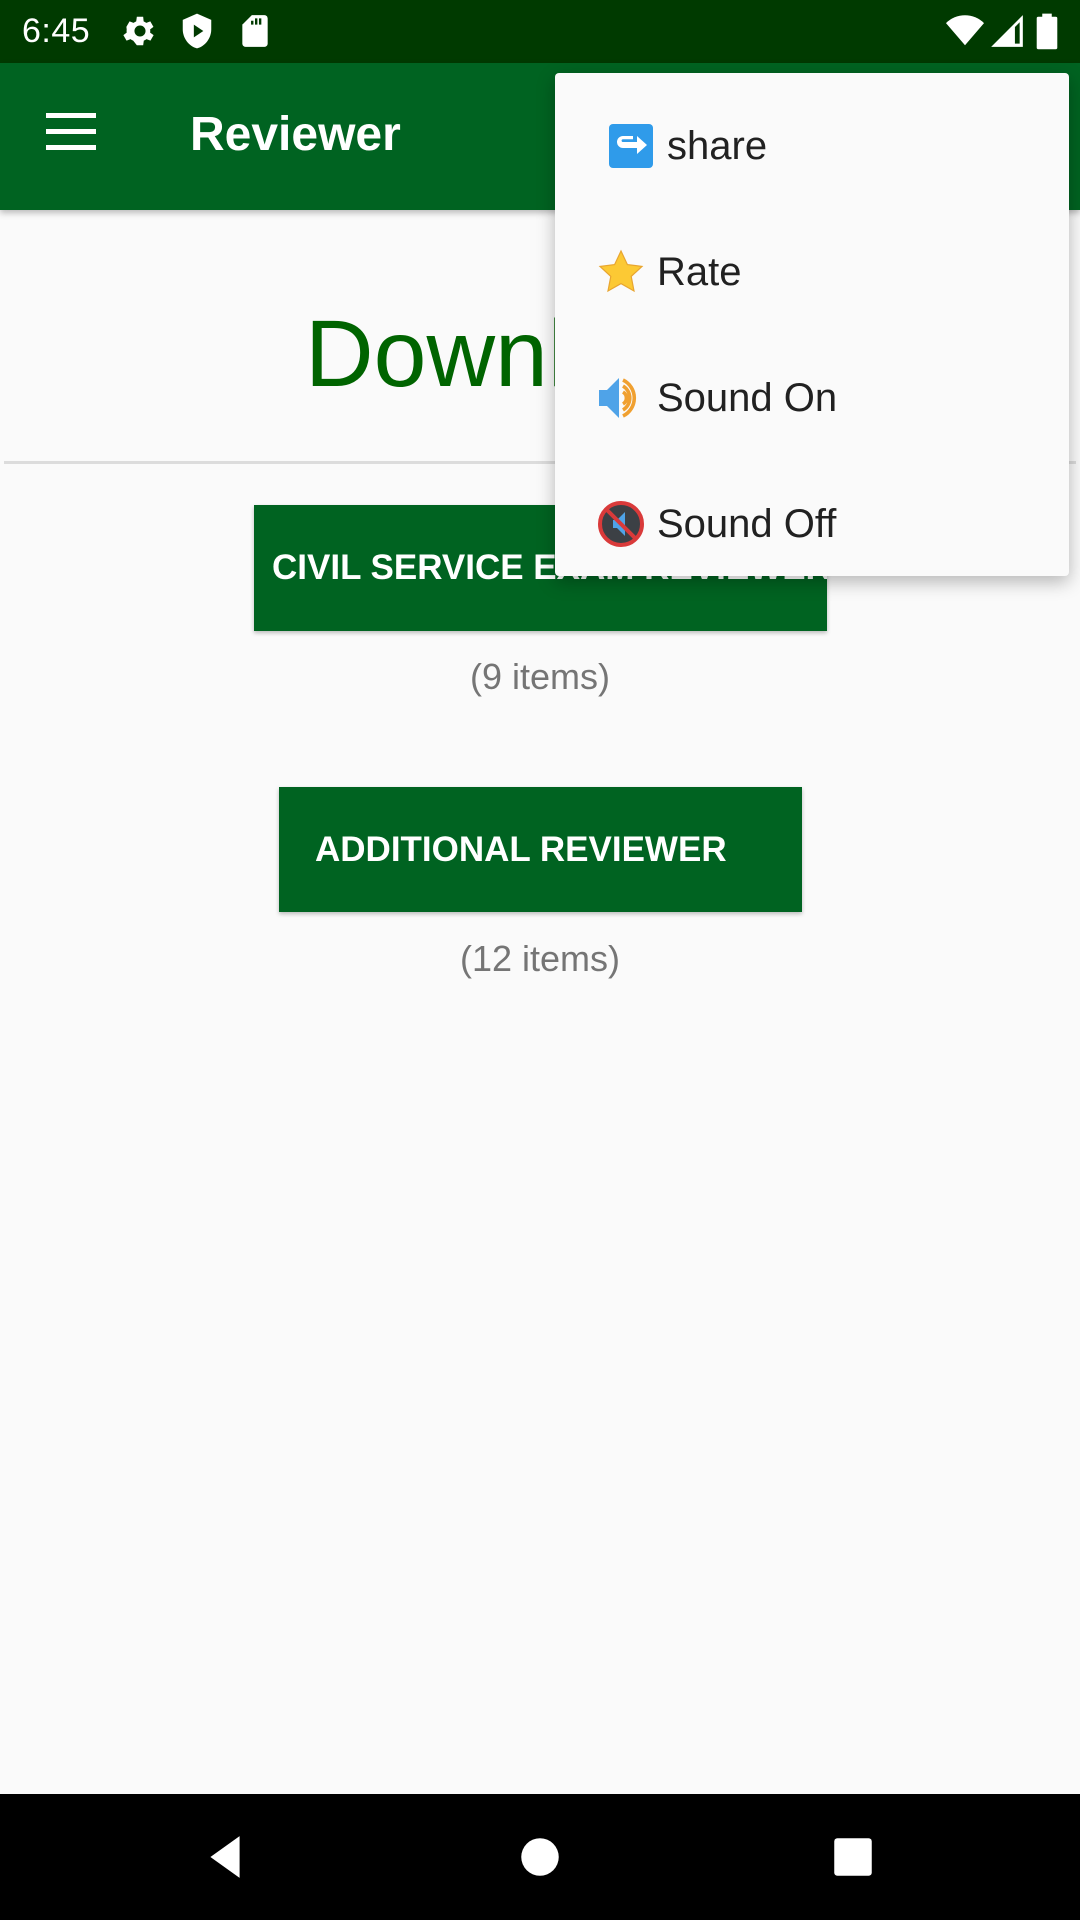 The image size is (1080, 1920). Describe the element at coordinates (621, 524) in the screenshot. I see `speaker-muted-icon` at that location.